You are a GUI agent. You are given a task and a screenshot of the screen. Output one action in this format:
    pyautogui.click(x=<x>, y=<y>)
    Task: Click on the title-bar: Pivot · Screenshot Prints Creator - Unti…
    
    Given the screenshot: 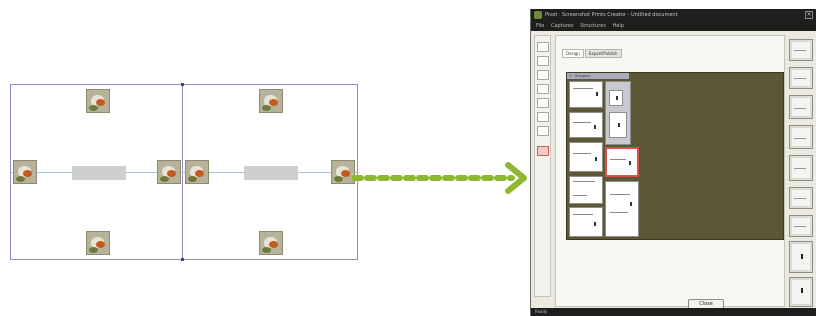 What is the action you would take?
    pyautogui.click(x=673, y=15)
    